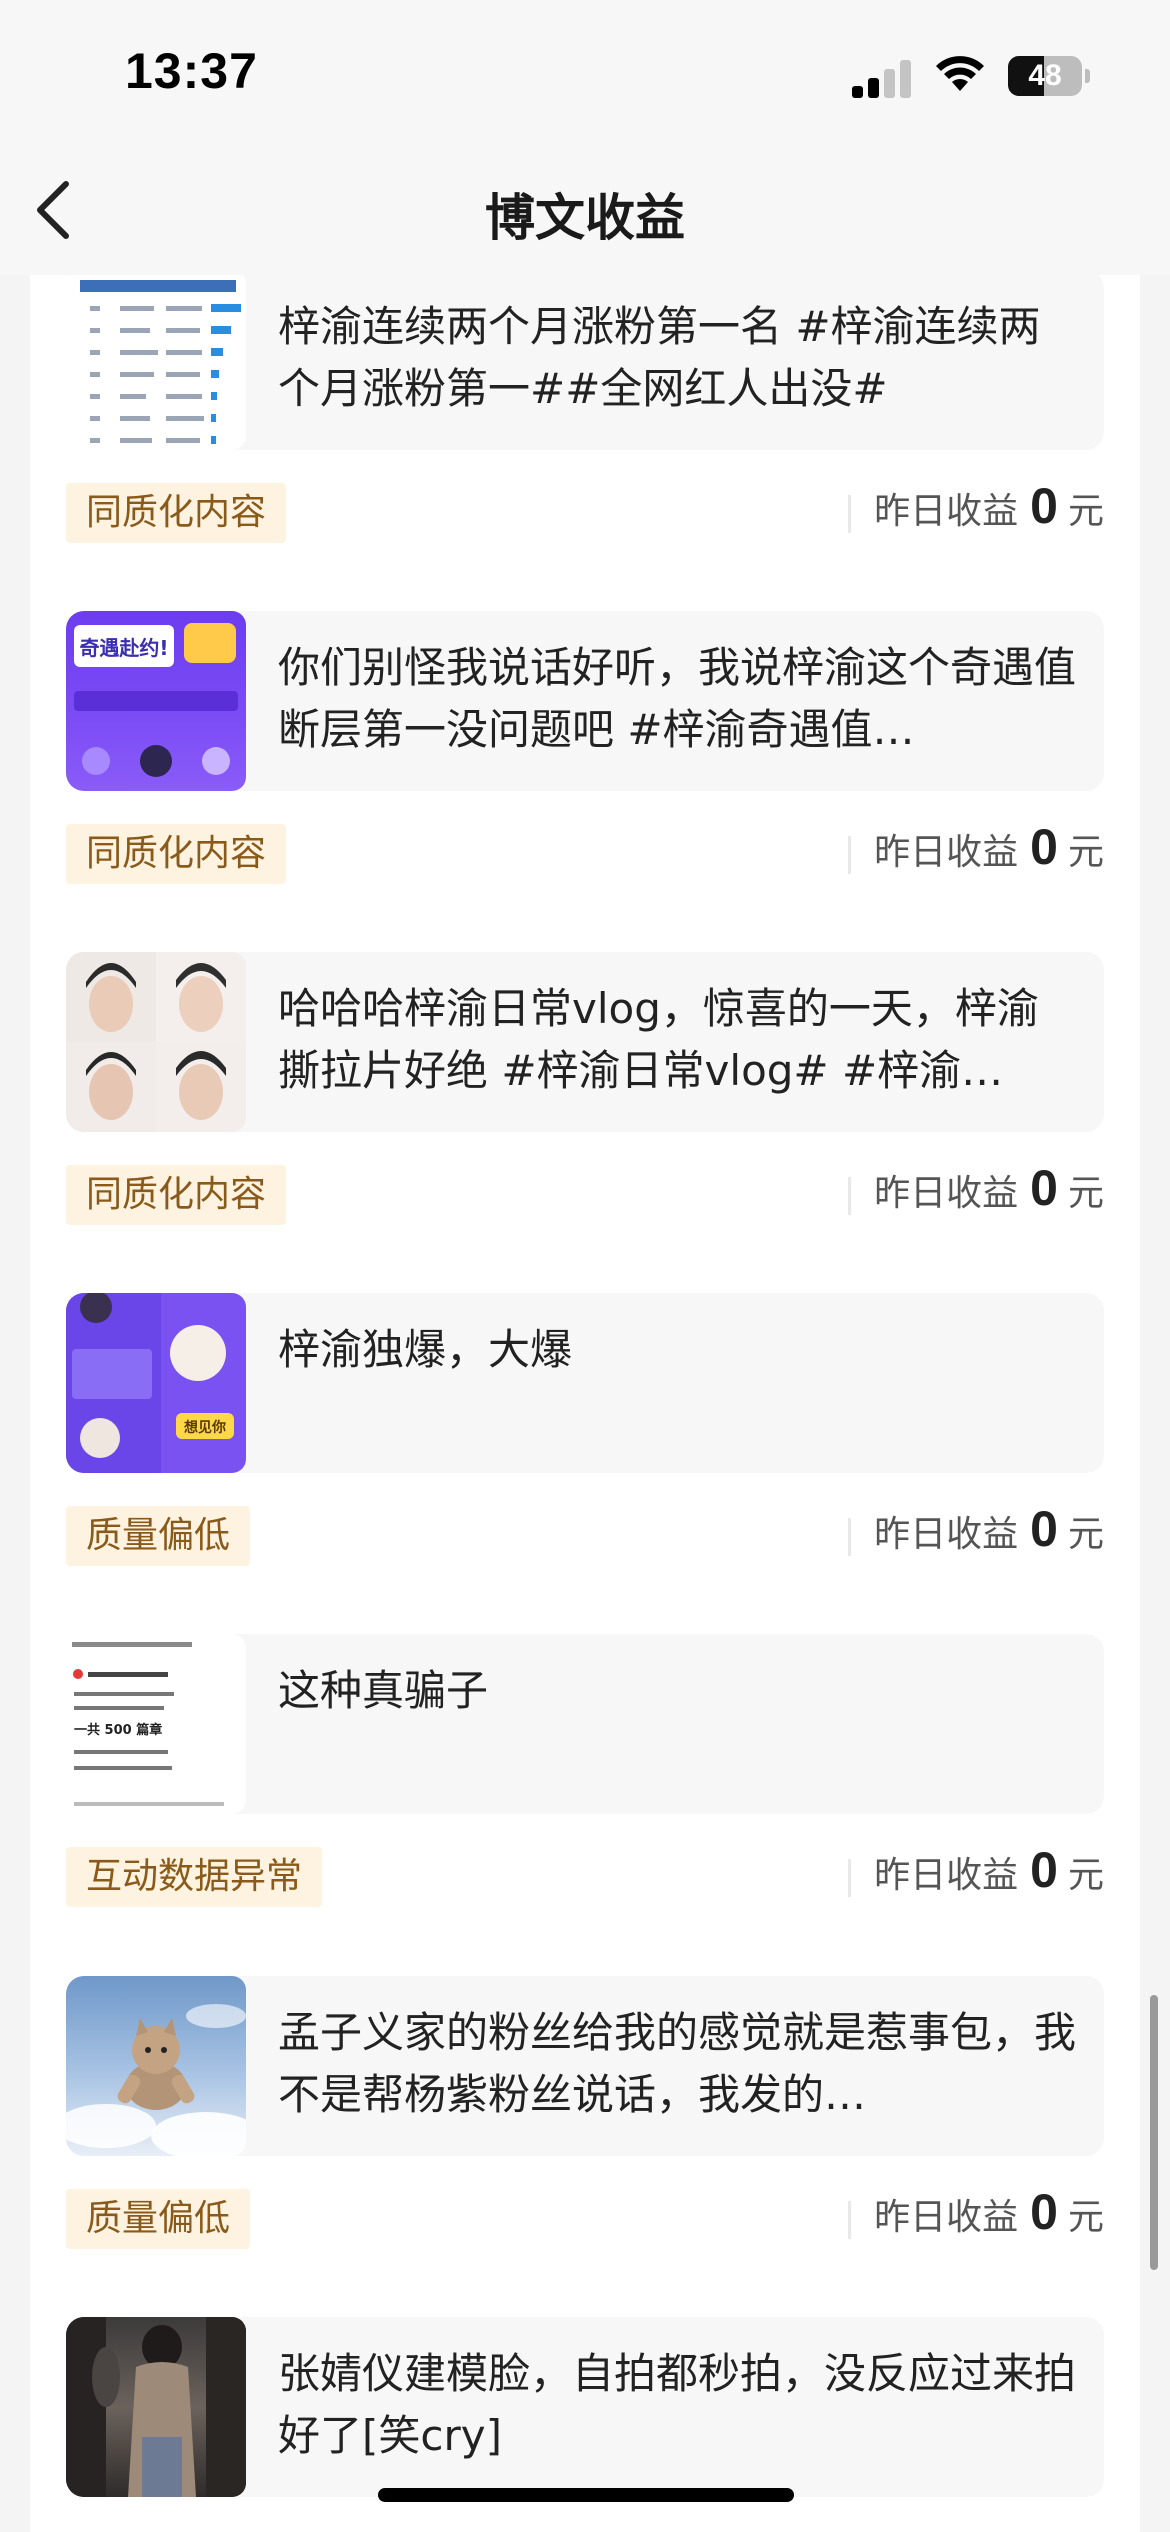 The image size is (1170, 2532). Describe the element at coordinates (1045, 75) in the screenshot. I see `battery-percentage: 48` at that location.